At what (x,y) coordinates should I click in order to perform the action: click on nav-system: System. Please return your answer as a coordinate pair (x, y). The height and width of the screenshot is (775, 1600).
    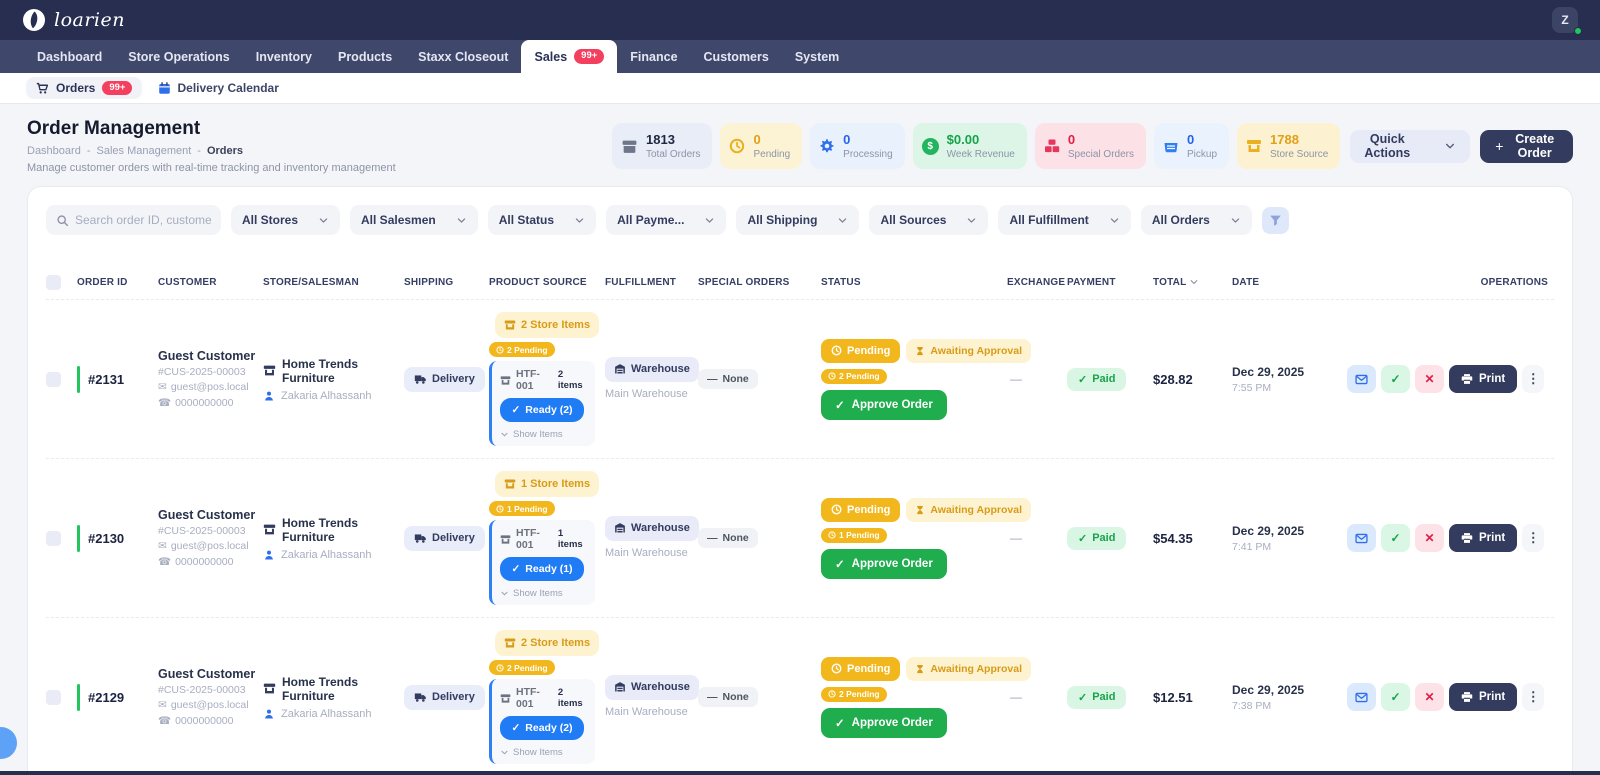
    Looking at the image, I should click on (817, 56).